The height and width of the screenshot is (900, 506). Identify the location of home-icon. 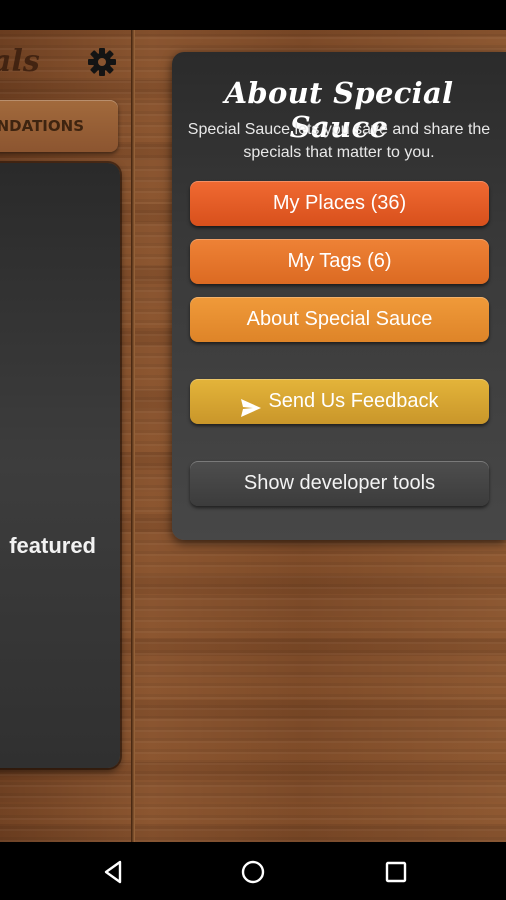
(253, 872).